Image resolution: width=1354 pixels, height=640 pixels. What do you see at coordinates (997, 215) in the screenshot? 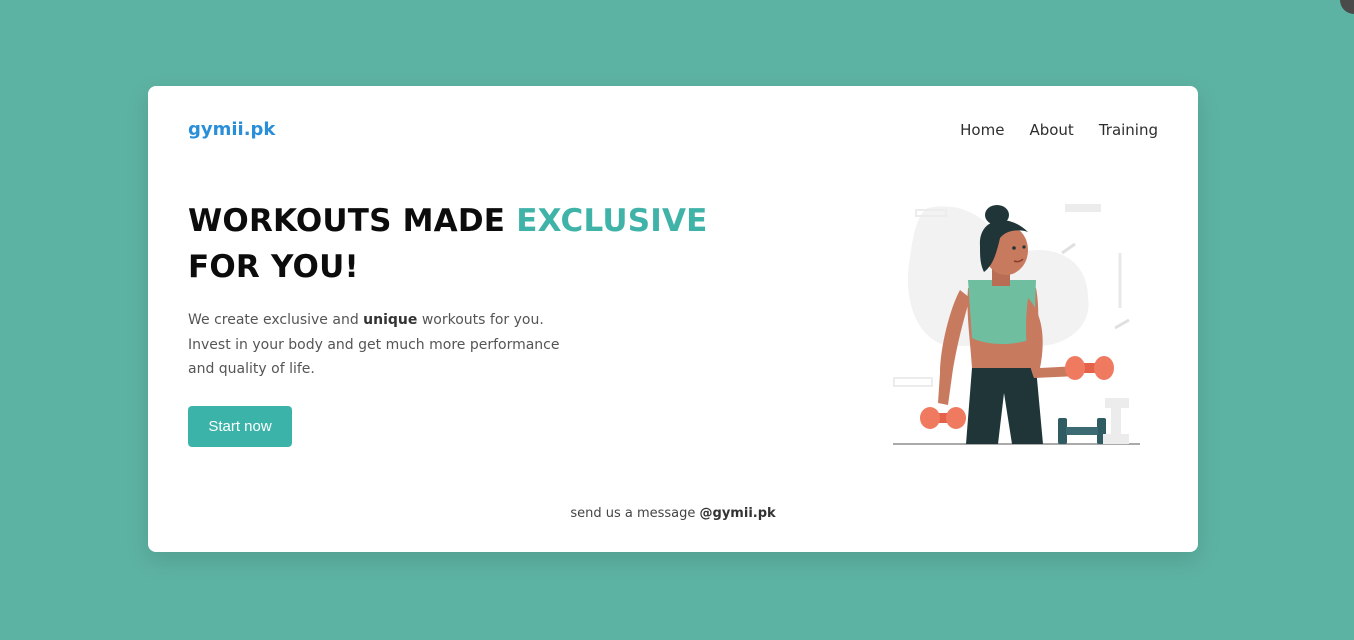
I see `hair-bun` at bounding box center [997, 215].